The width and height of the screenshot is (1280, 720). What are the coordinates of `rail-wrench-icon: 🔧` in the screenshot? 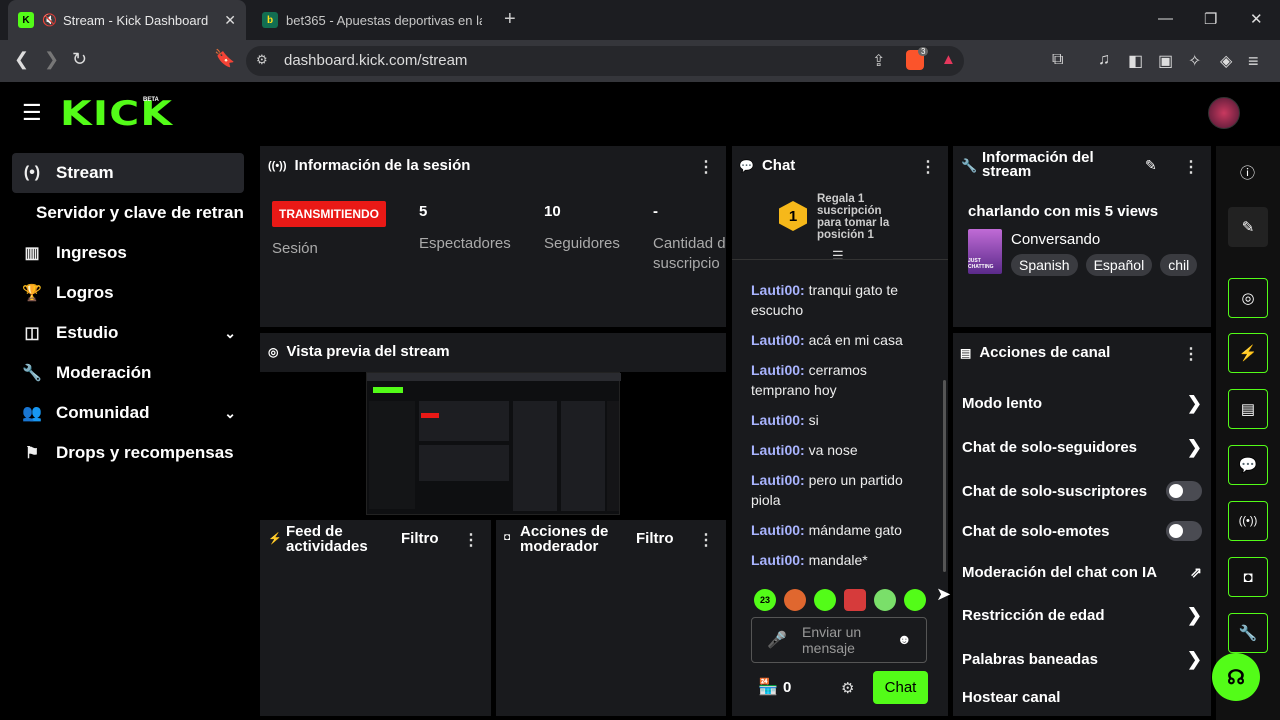 It's located at (1248, 633).